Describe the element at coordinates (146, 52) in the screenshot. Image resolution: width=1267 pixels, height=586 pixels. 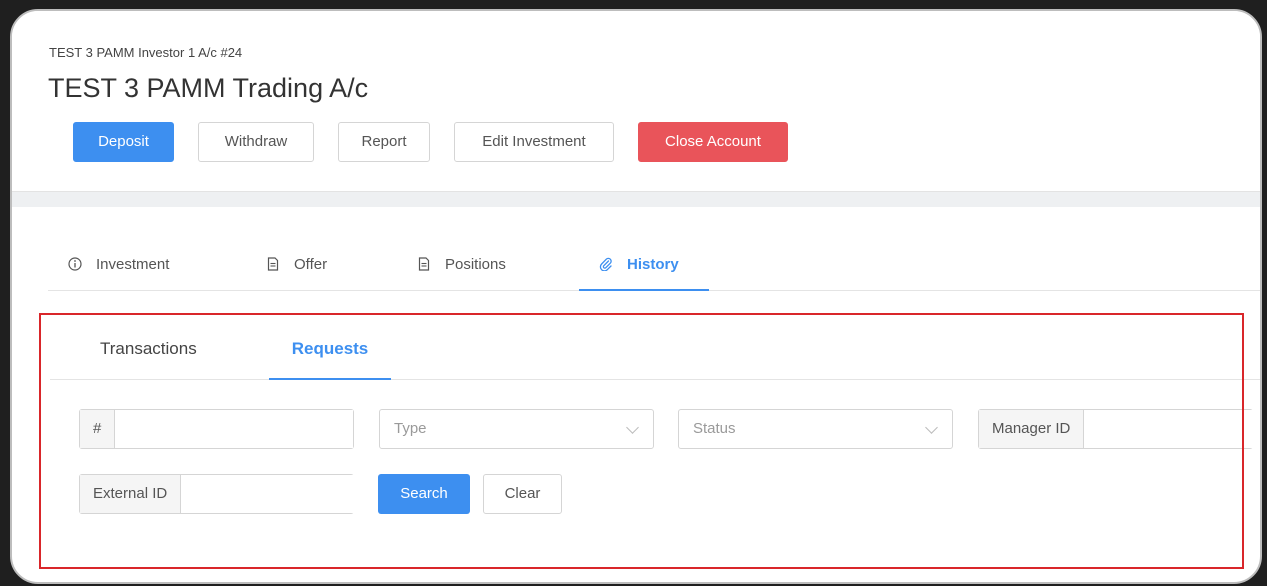
I see `account-subtitle: TEST 3 PAMM Investor 1 A/c #24` at that location.